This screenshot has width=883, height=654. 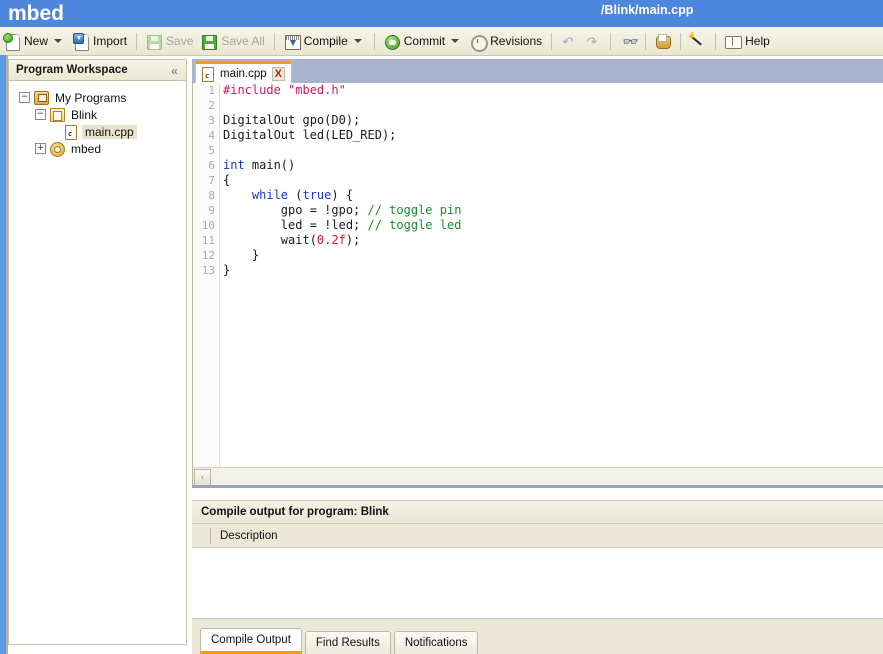 I want to click on toolbar-wand-button, so click(x=698, y=41).